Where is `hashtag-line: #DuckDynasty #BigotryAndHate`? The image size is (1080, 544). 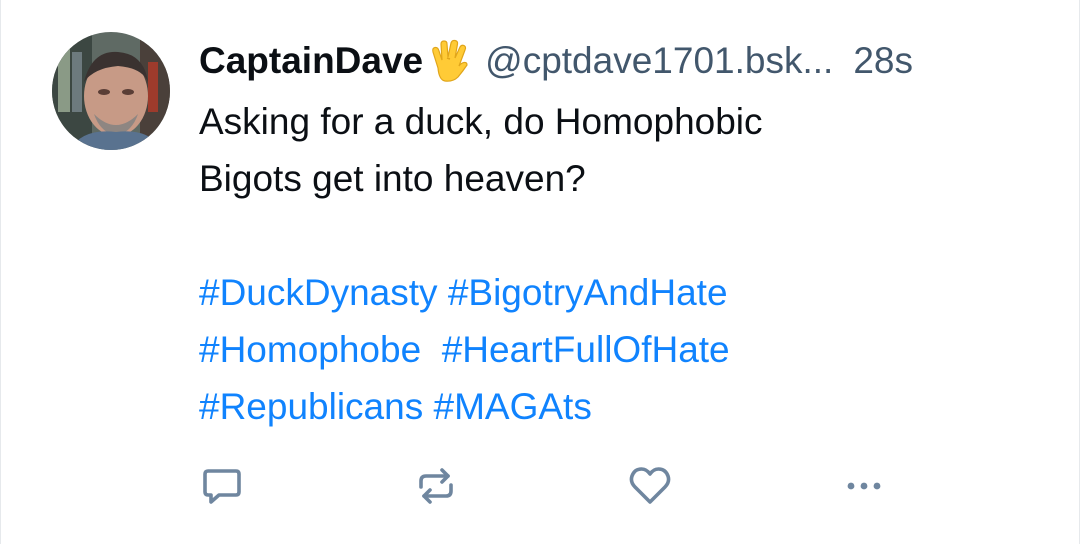
hashtag-line: #DuckDynasty #BigotryAndHate is located at coordinates (579, 292).